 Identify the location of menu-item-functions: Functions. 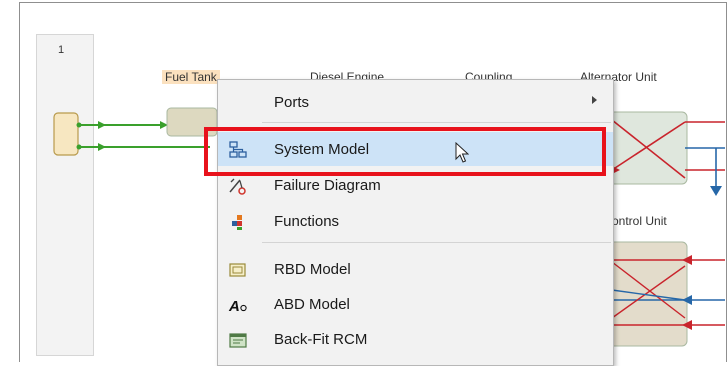
(415, 221).